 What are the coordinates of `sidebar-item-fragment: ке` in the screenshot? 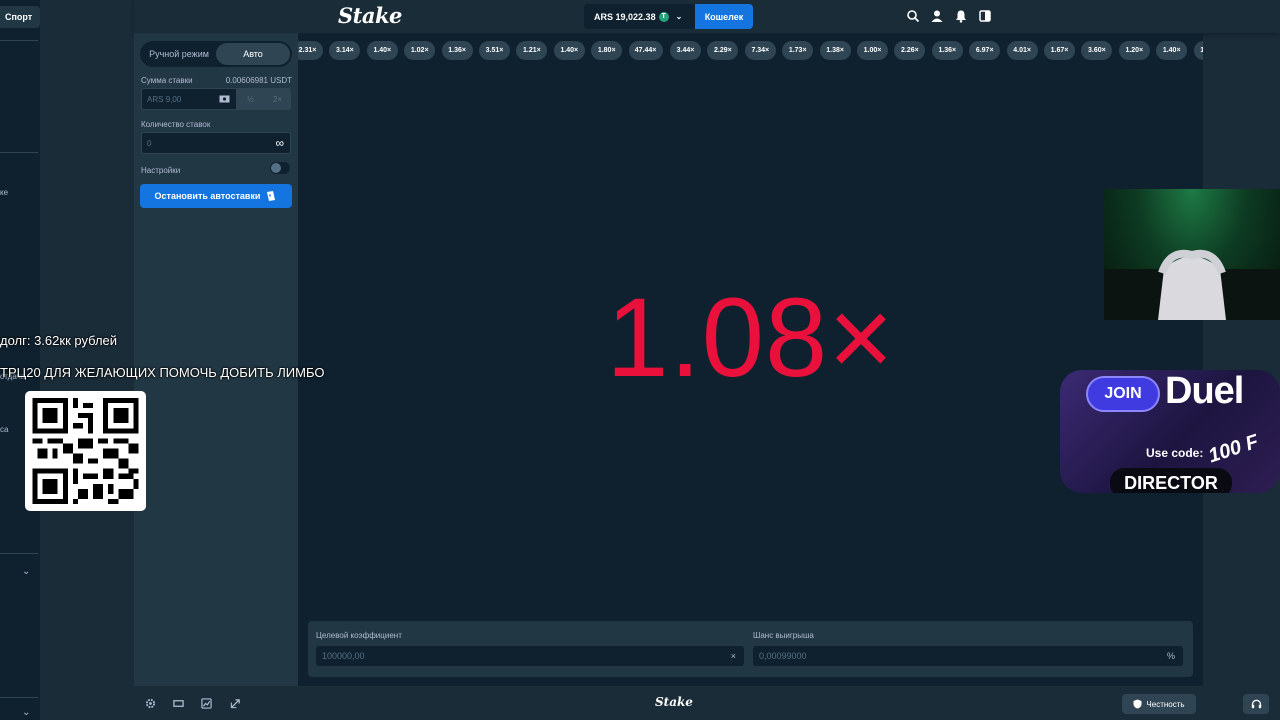 It's located at (4, 192).